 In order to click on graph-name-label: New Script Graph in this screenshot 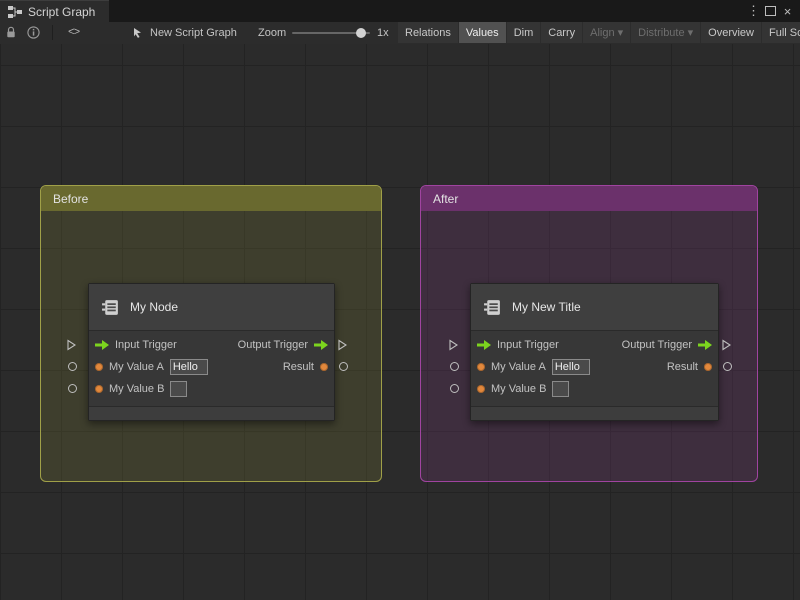, I will do `click(193, 32)`.